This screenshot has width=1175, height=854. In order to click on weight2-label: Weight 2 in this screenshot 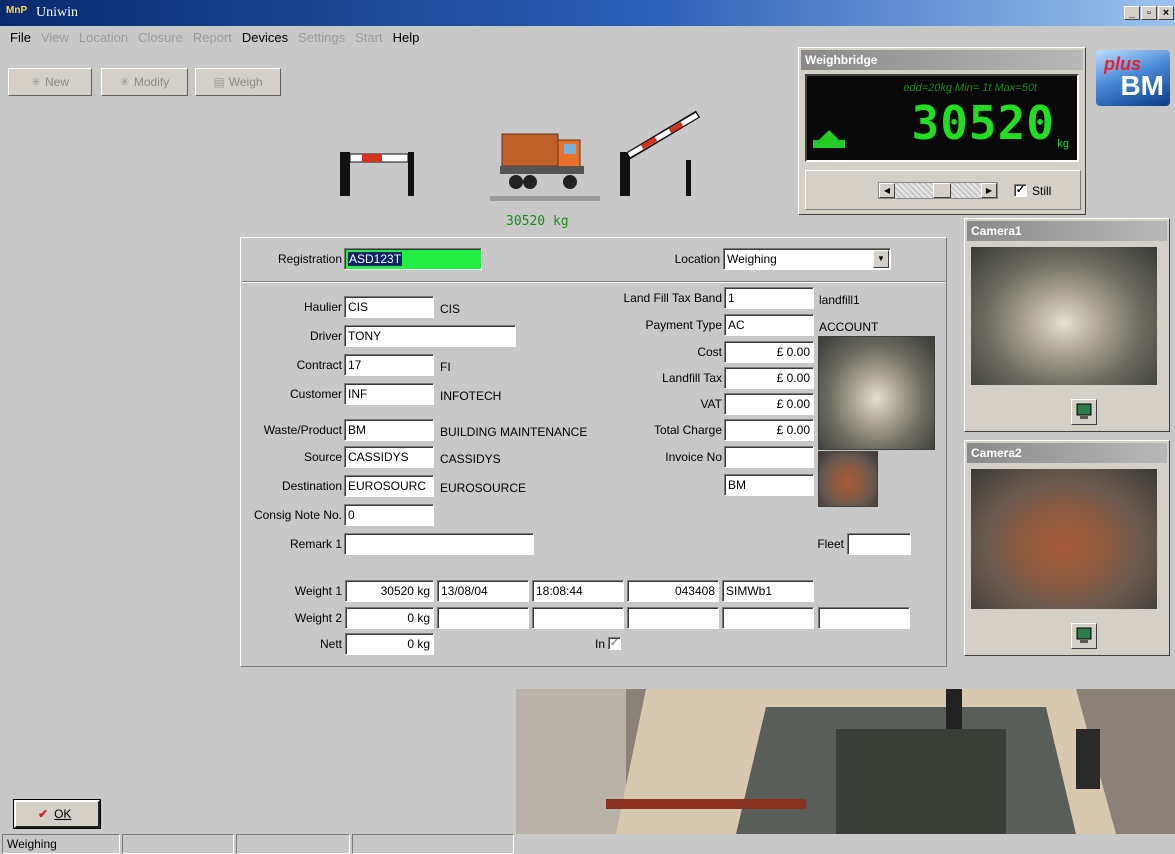, I will do `click(318, 618)`.